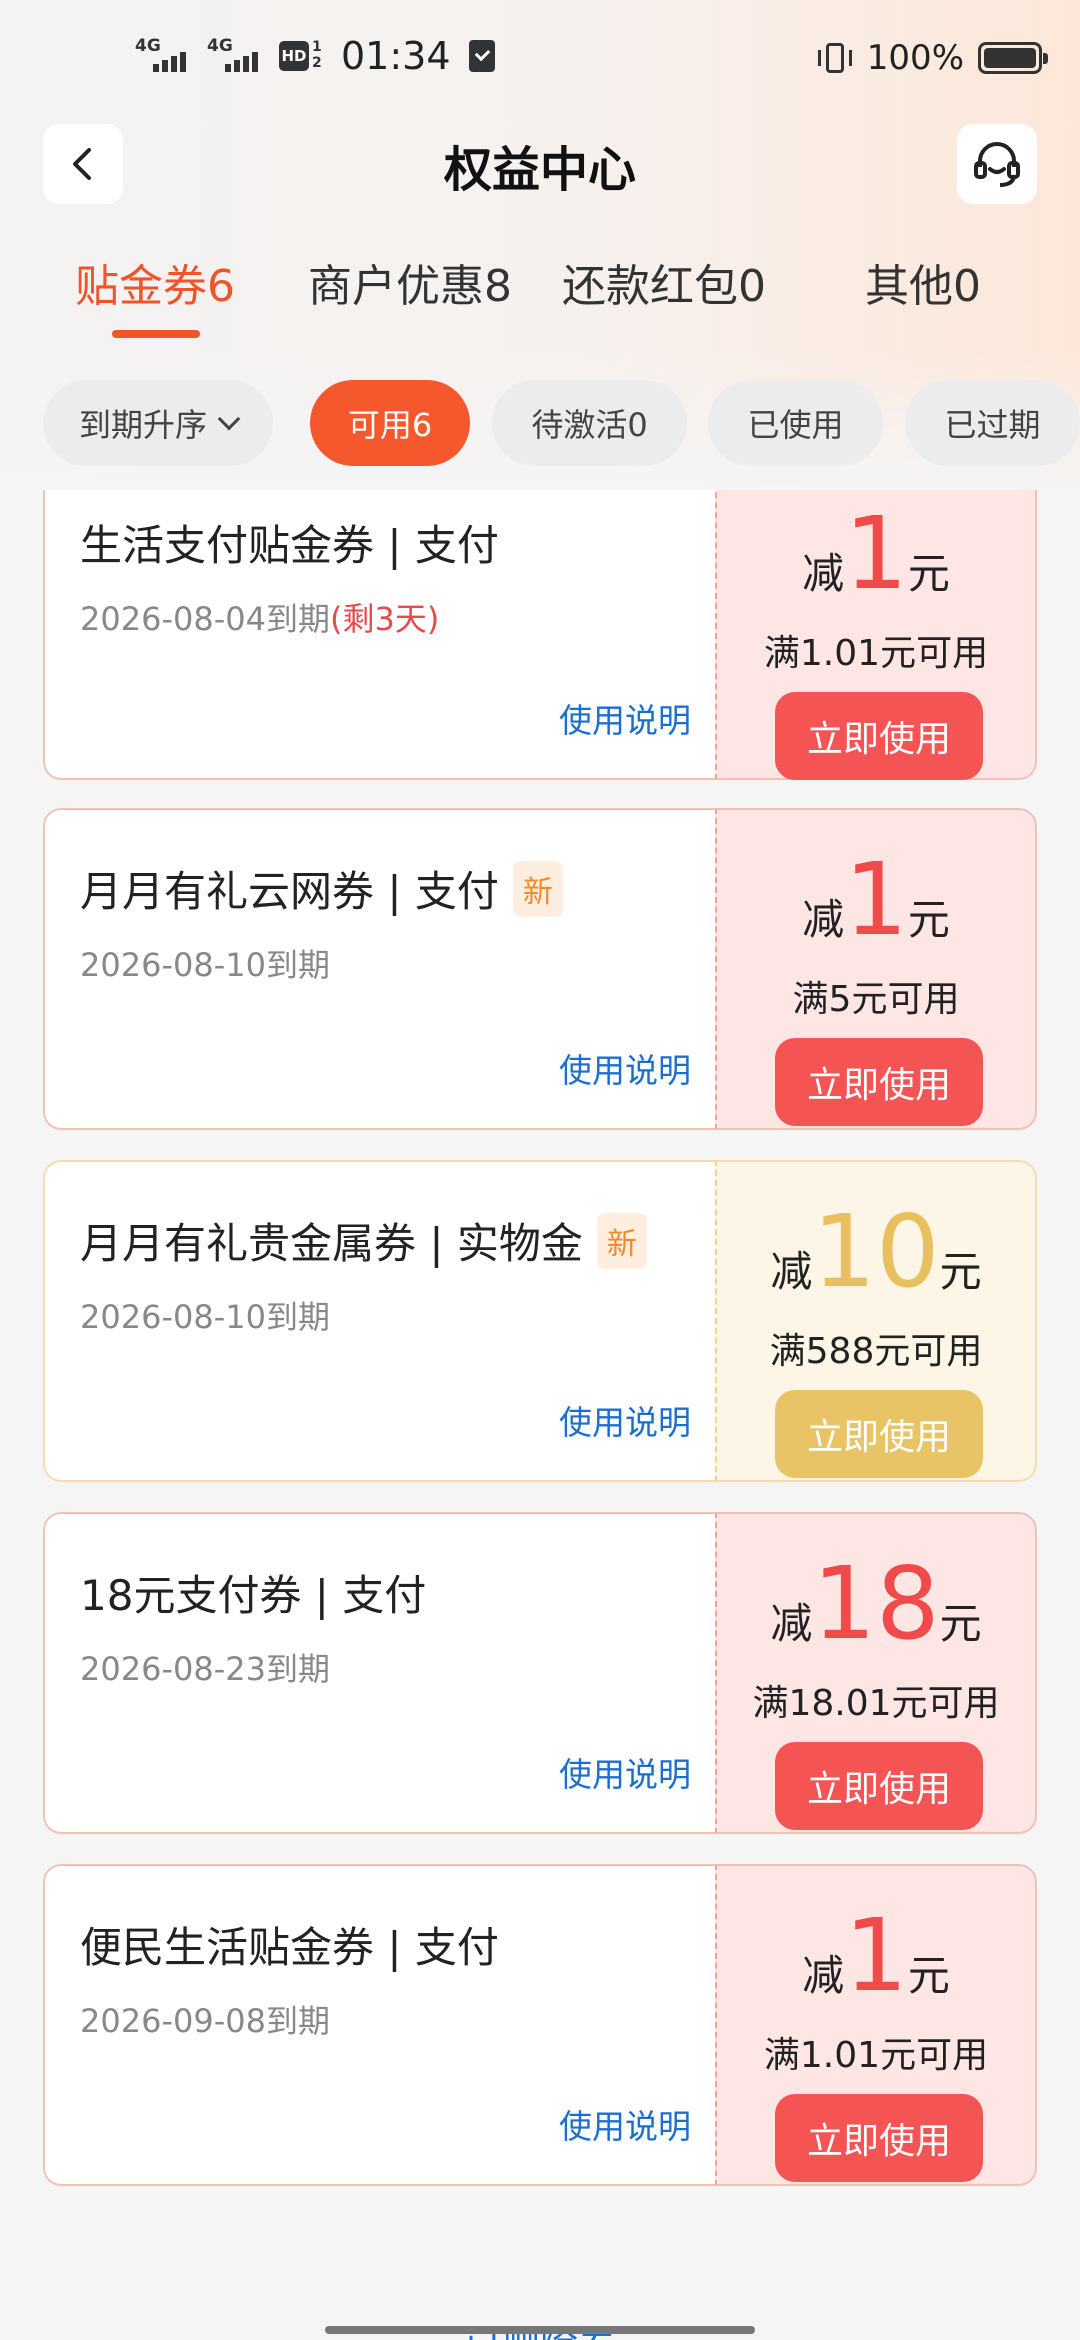 This screenshot has height=2340, width=1080. I want to click on tab-gold-coupon: 贴金券6, so click(155, 282).